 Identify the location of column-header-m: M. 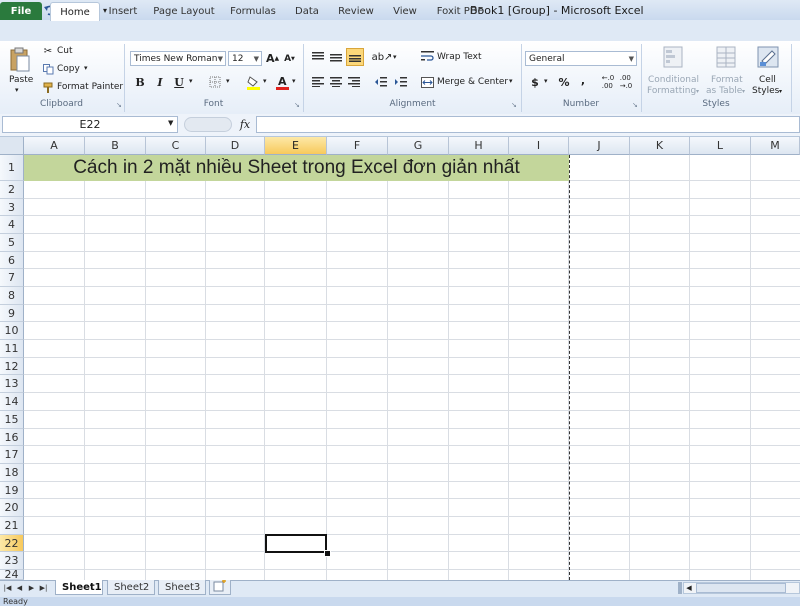
(775, 146).